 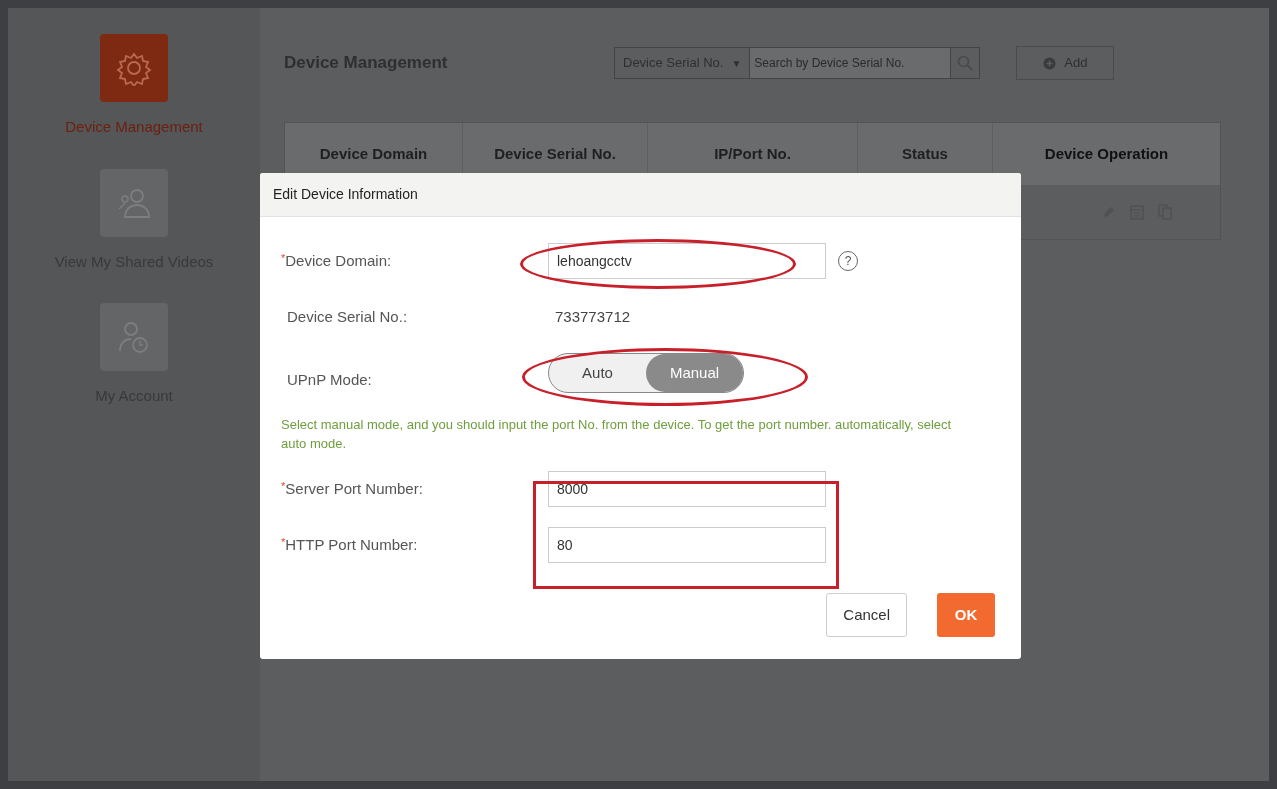 I want to click on add-icon, so click(x=1050, y=63).